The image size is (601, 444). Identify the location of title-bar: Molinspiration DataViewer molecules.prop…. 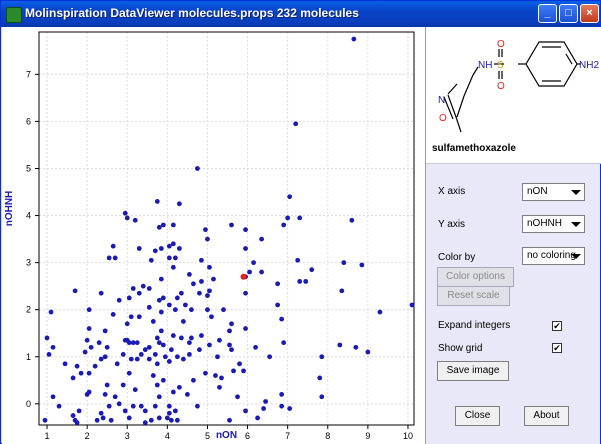
(300, 14).